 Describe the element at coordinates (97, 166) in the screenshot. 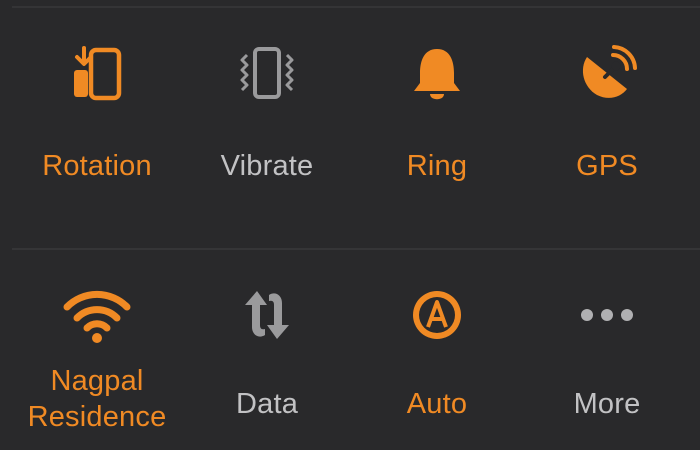

I see `rotation-label: Rotation` at that location.